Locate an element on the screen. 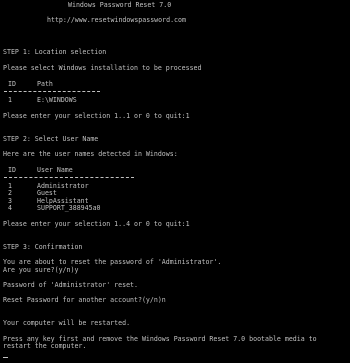 The height and width of the screenshot is (363, 350). text-cursor is located at coordinates (5, 357).